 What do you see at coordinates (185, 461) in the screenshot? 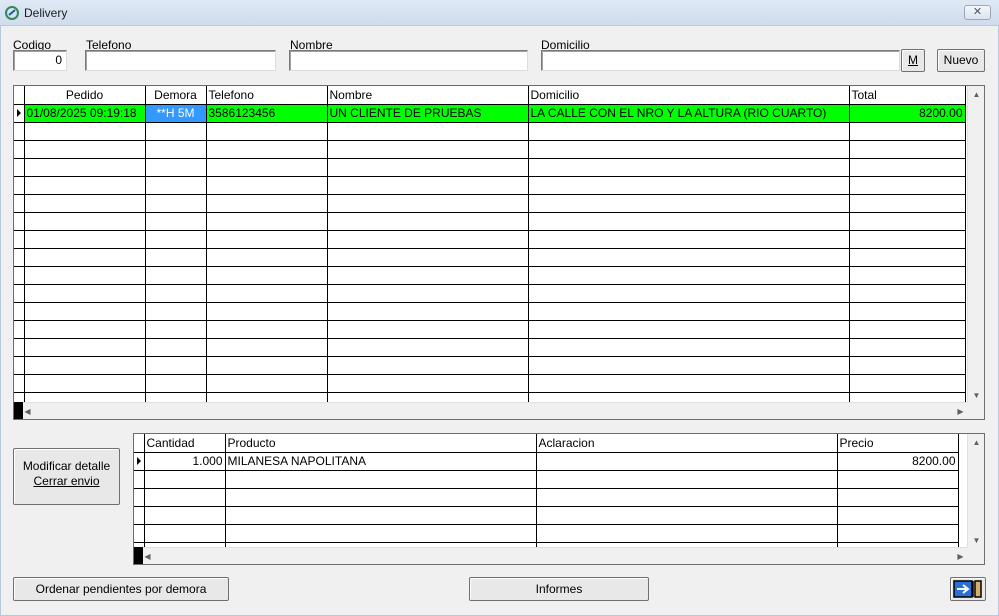
I see `cell-cantidad: 1.000` at bounding box center [185, 461].